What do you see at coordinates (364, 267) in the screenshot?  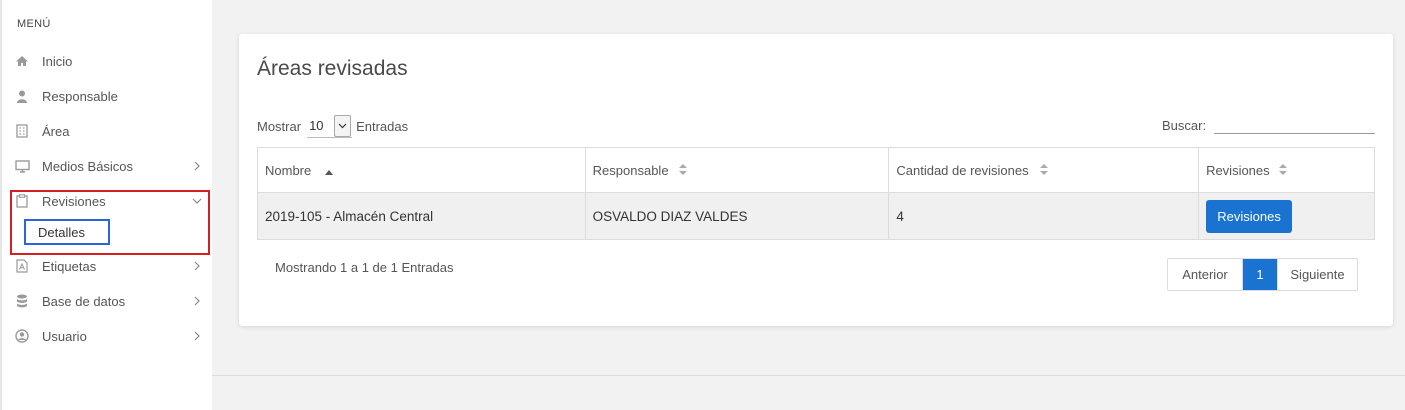 I see `table-info: Mostrando 1 a 1 de 1 Entradas` at bounding box center [364, 267].